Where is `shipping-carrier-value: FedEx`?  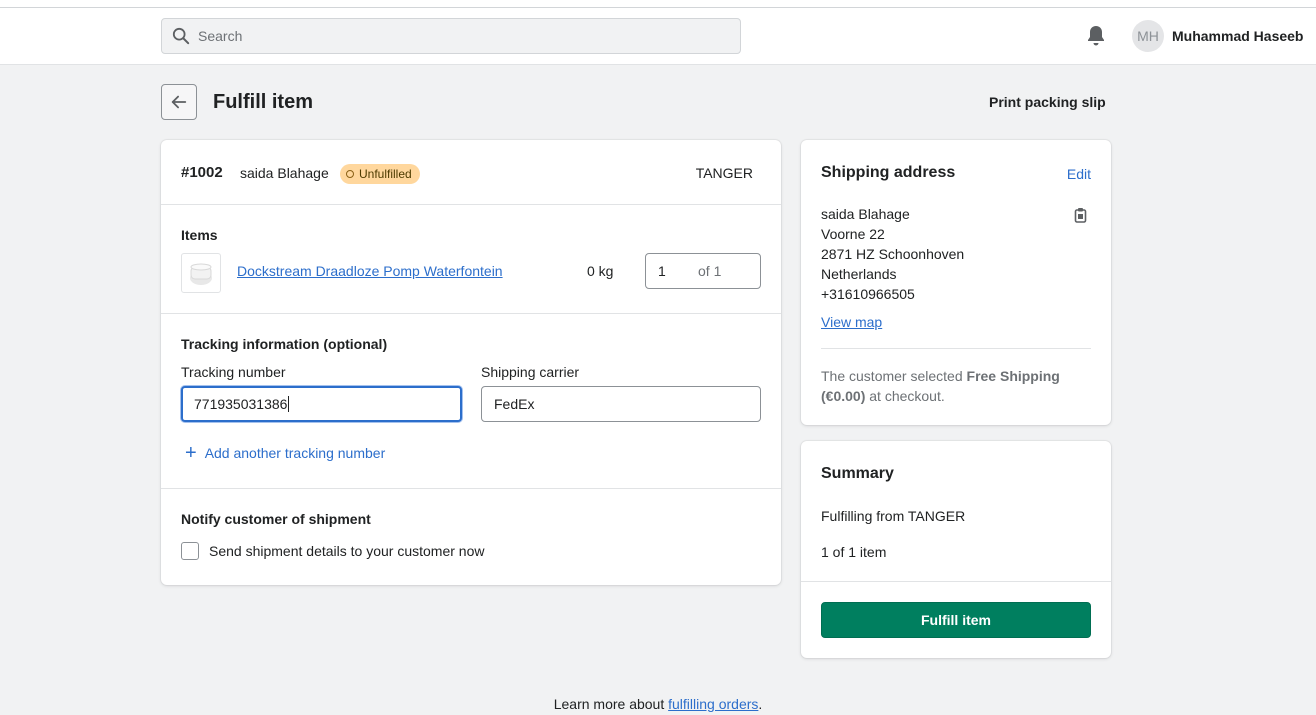 shipping-carrier-value: FedEx is located at coordinates (514, 404).